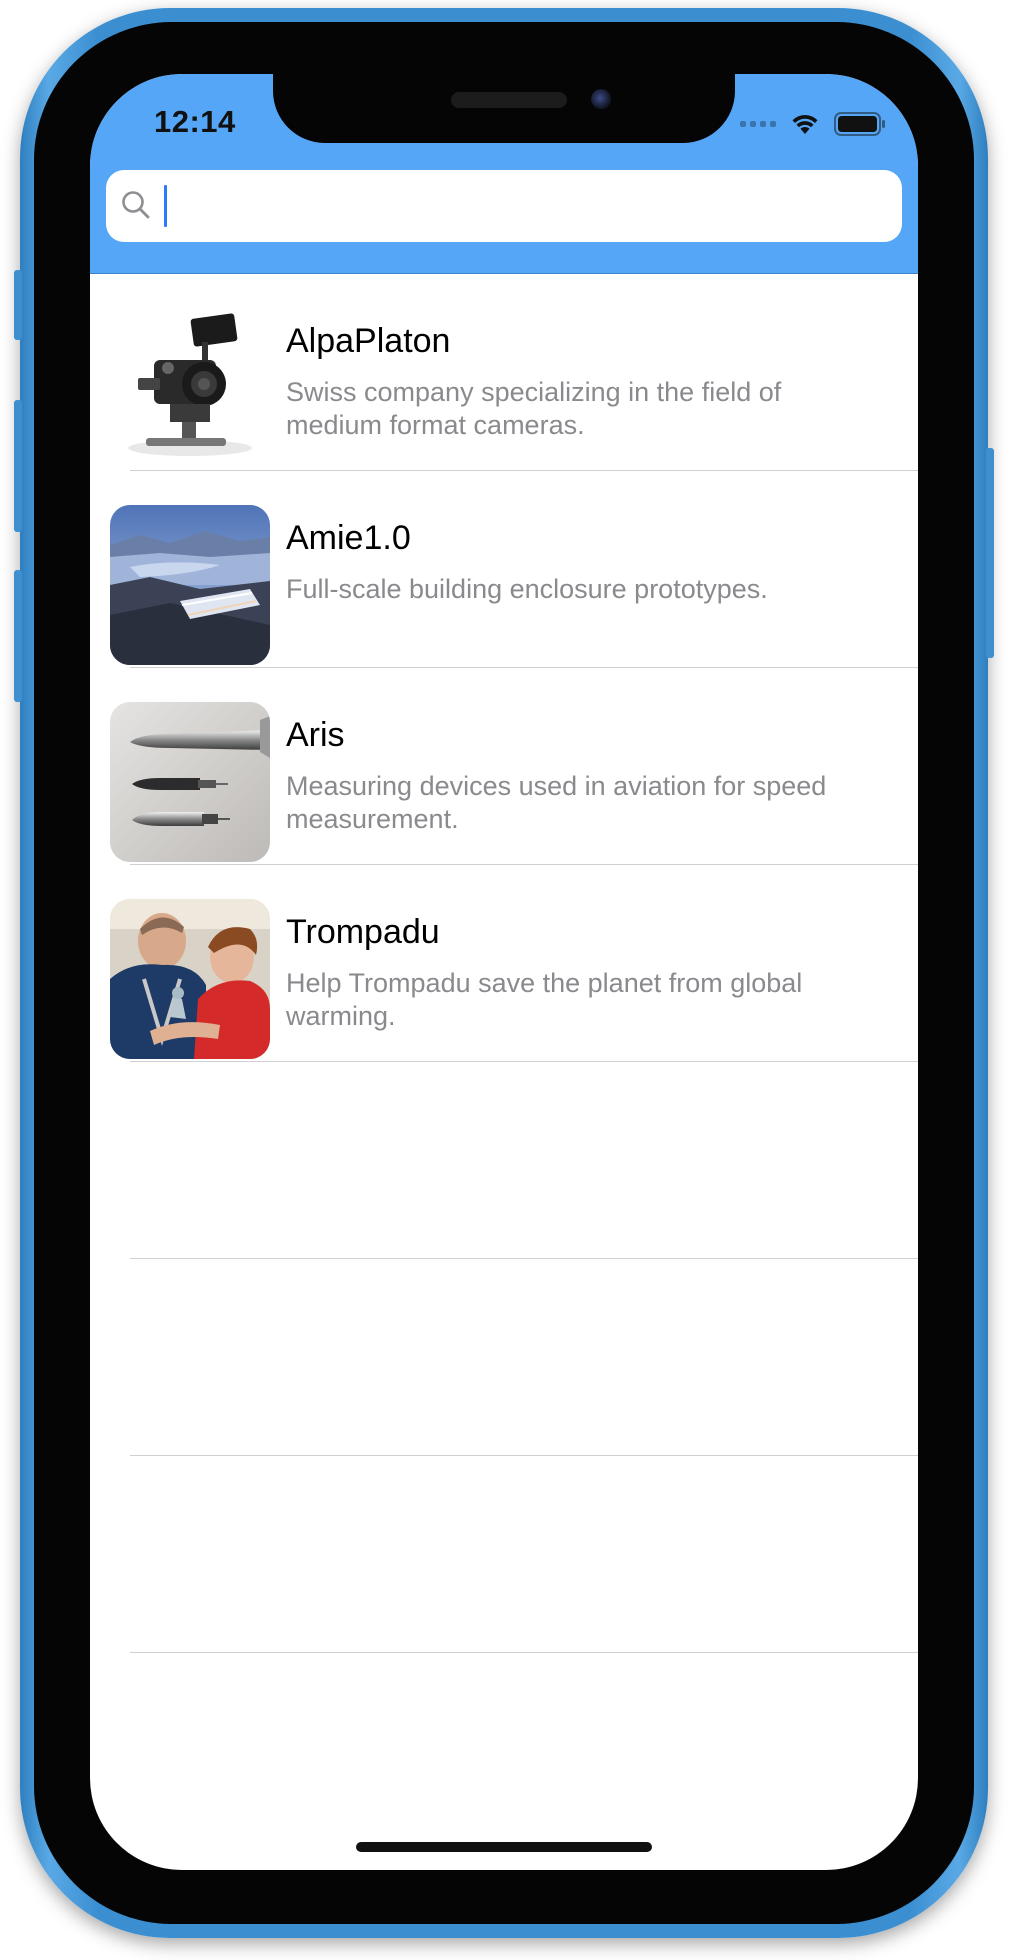 The height and width of the screenshot is (1960, 1009). I want to click on volume-down-button, so click(18, 636).